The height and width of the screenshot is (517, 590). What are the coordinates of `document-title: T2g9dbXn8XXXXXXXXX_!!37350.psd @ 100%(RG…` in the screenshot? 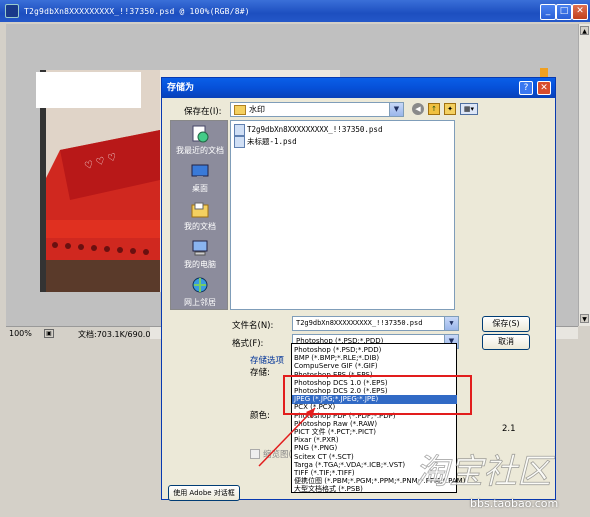 It's located at (137, 11).